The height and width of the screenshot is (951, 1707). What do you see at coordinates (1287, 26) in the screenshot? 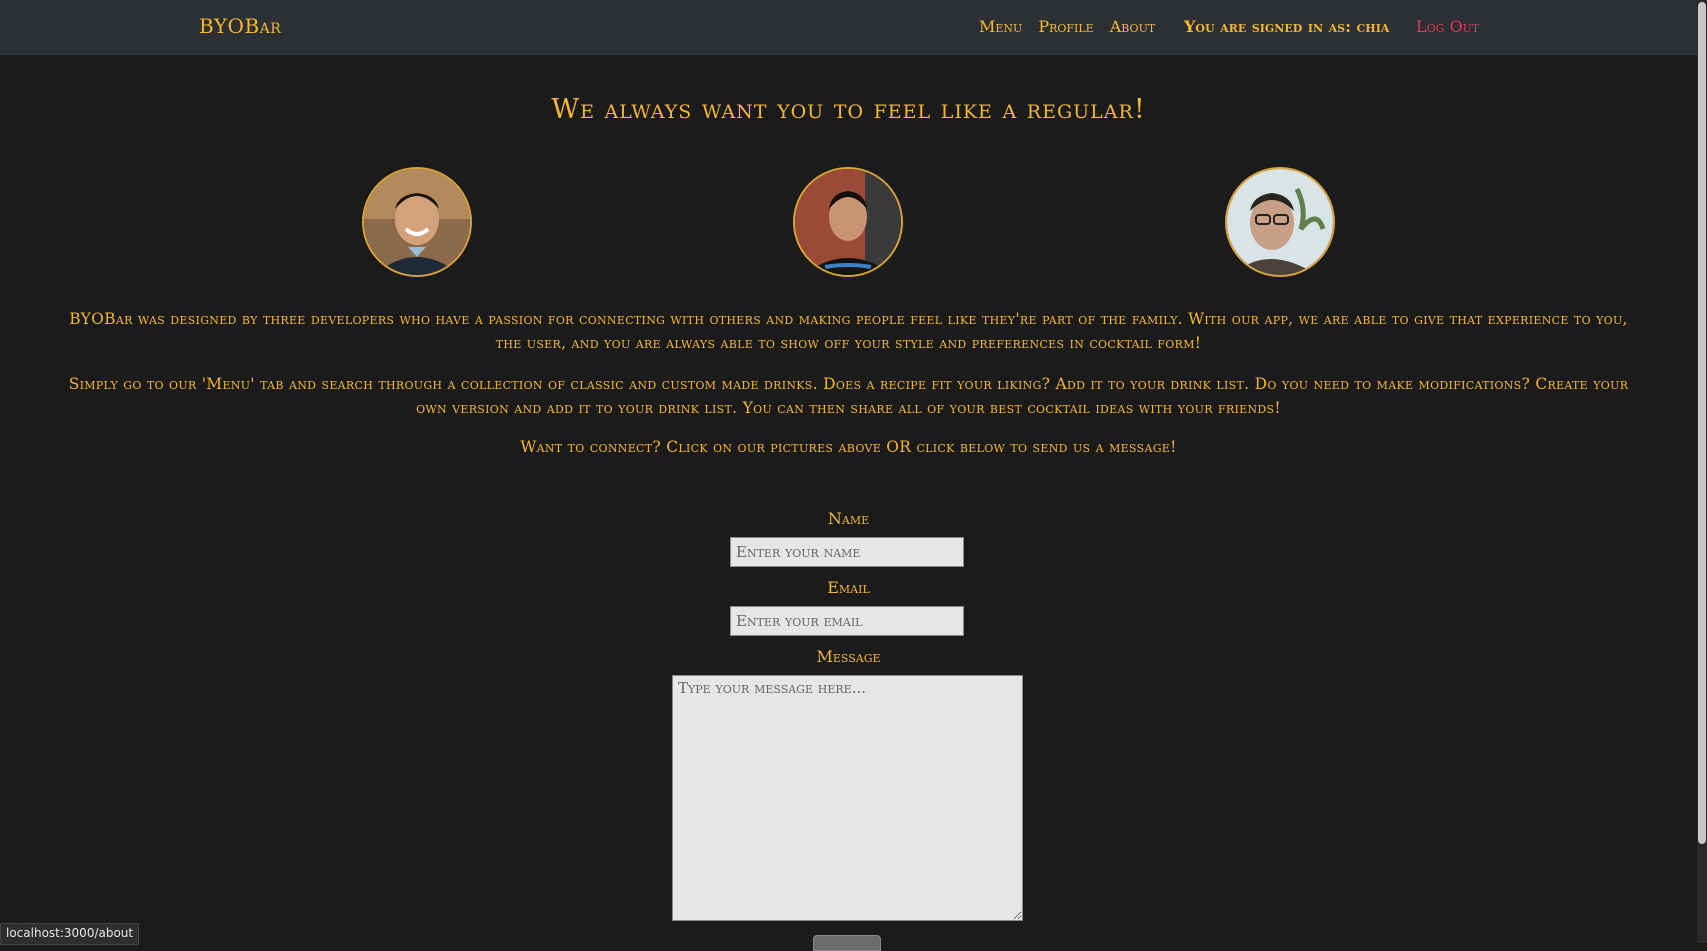
I see `signed-in-text: You are signed in as: chia` at bounding box center [1287, 26].